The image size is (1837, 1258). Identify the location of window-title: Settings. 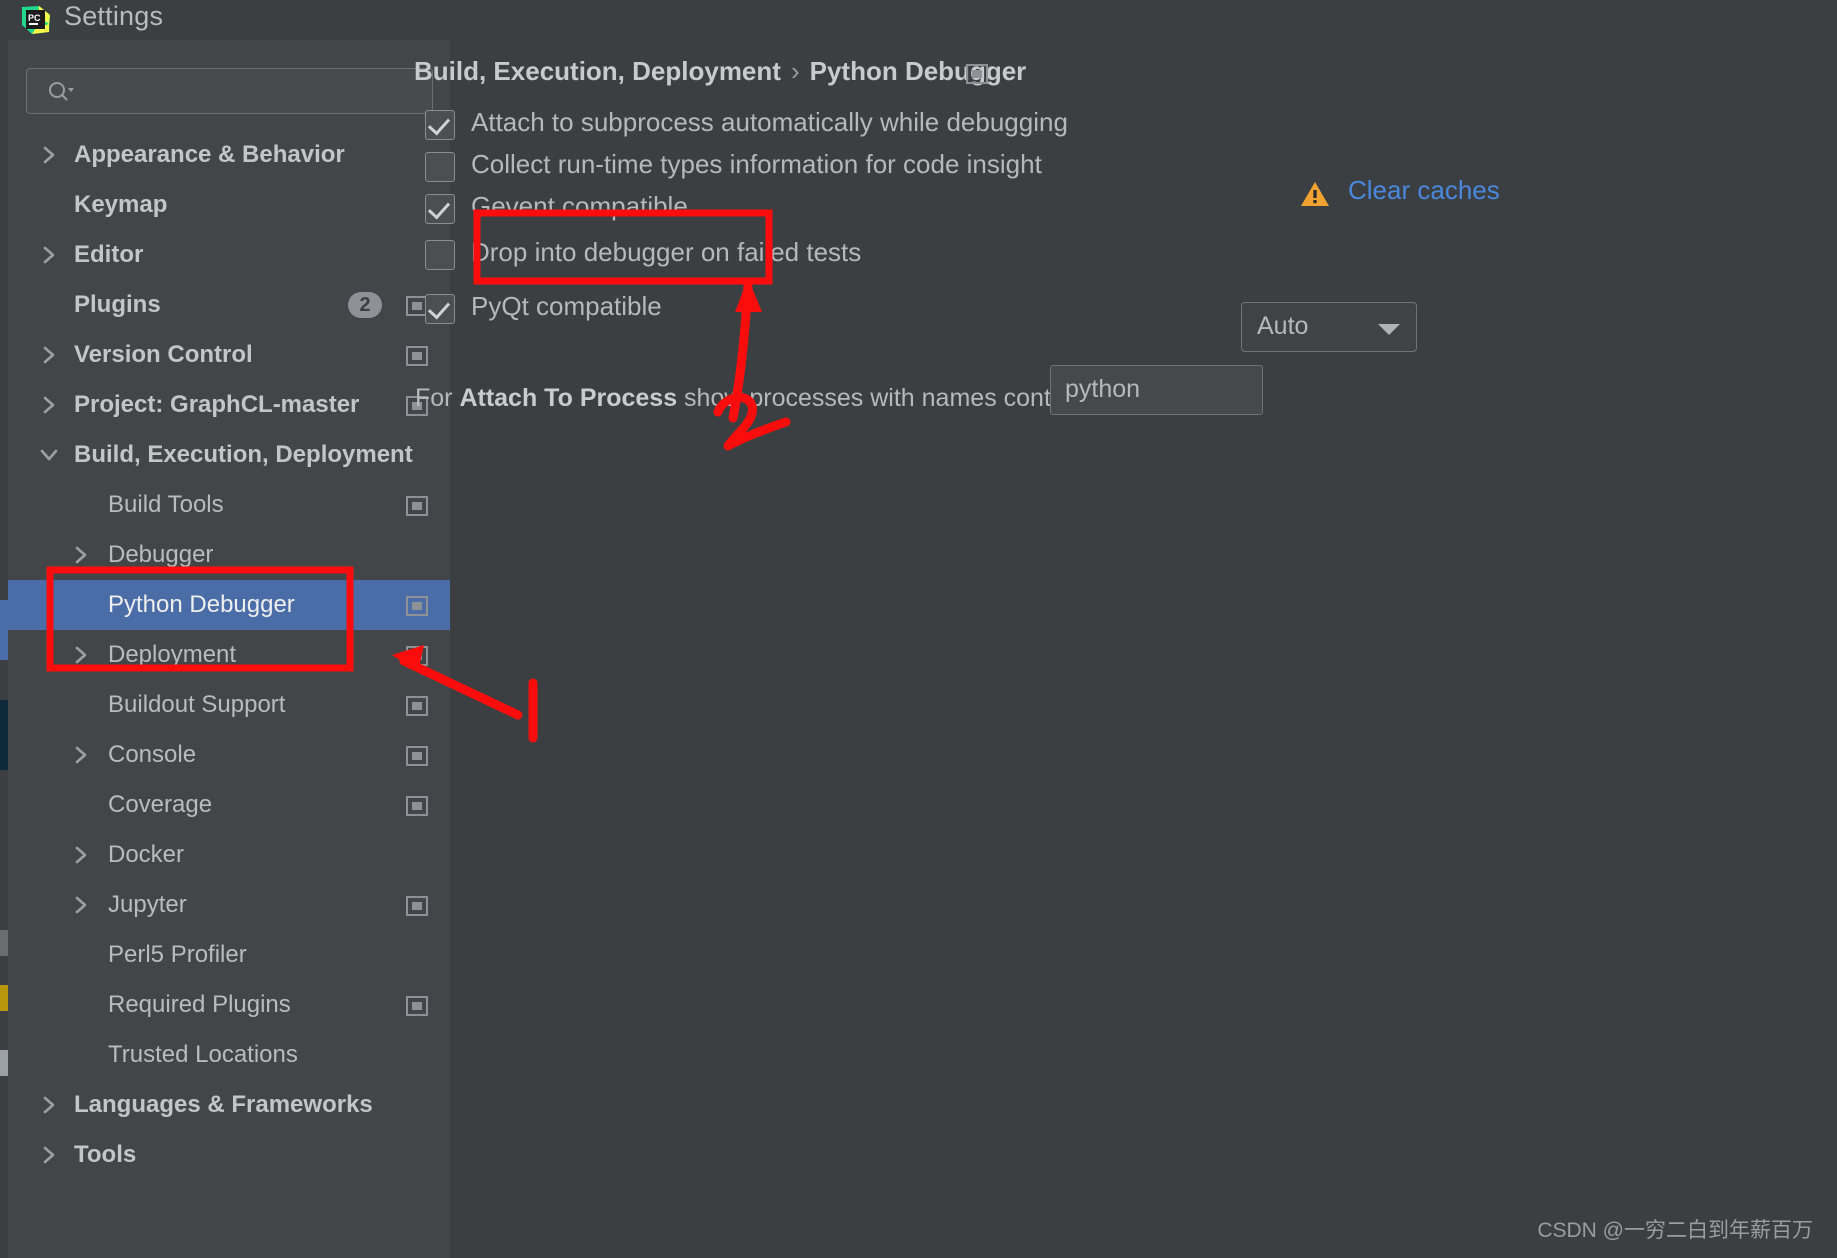
(114, 16).